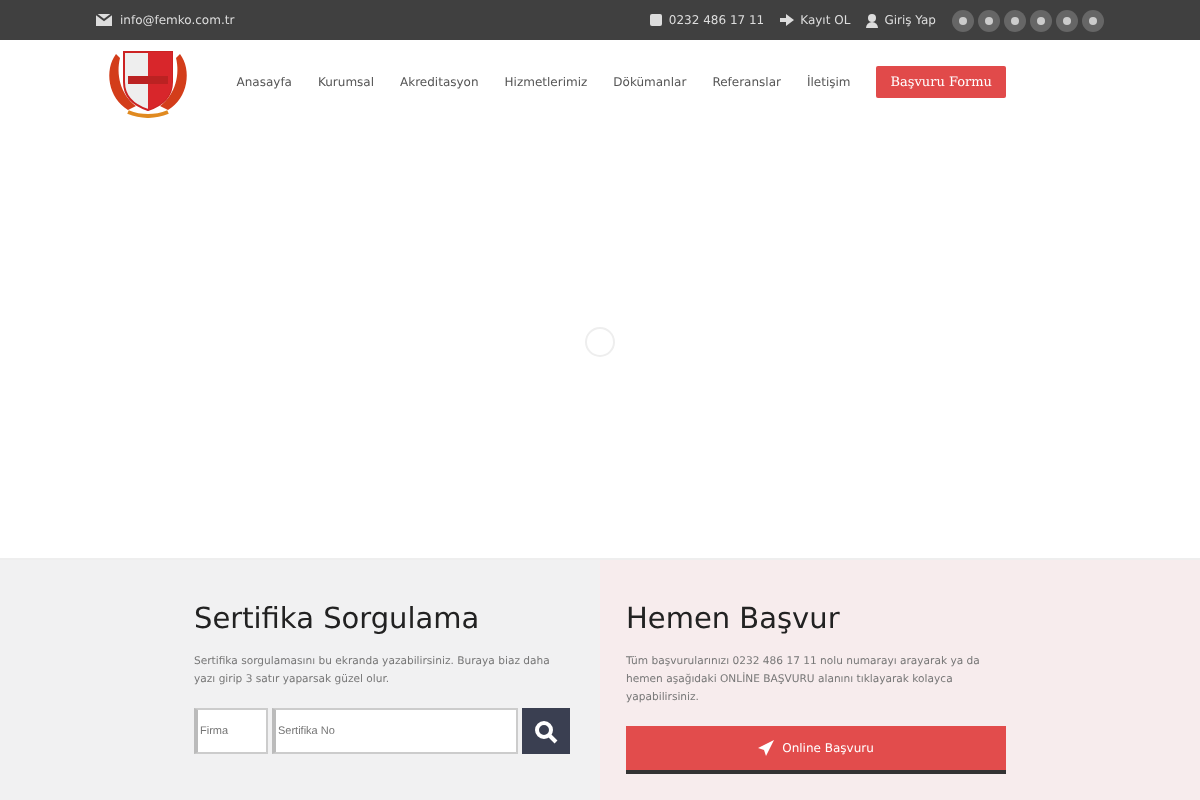  I want to click on sign-in-icon, so click(787, 20).